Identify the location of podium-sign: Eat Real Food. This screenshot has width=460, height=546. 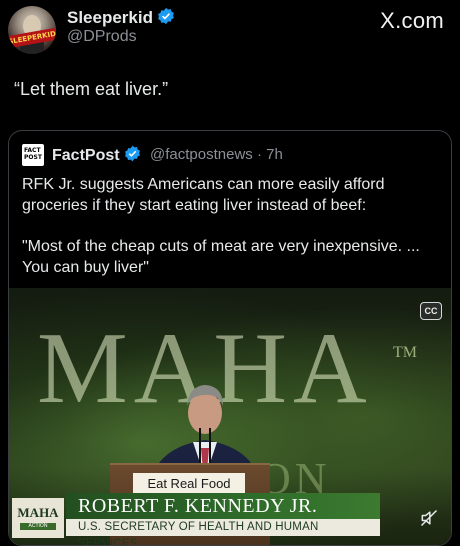
(189, 484).